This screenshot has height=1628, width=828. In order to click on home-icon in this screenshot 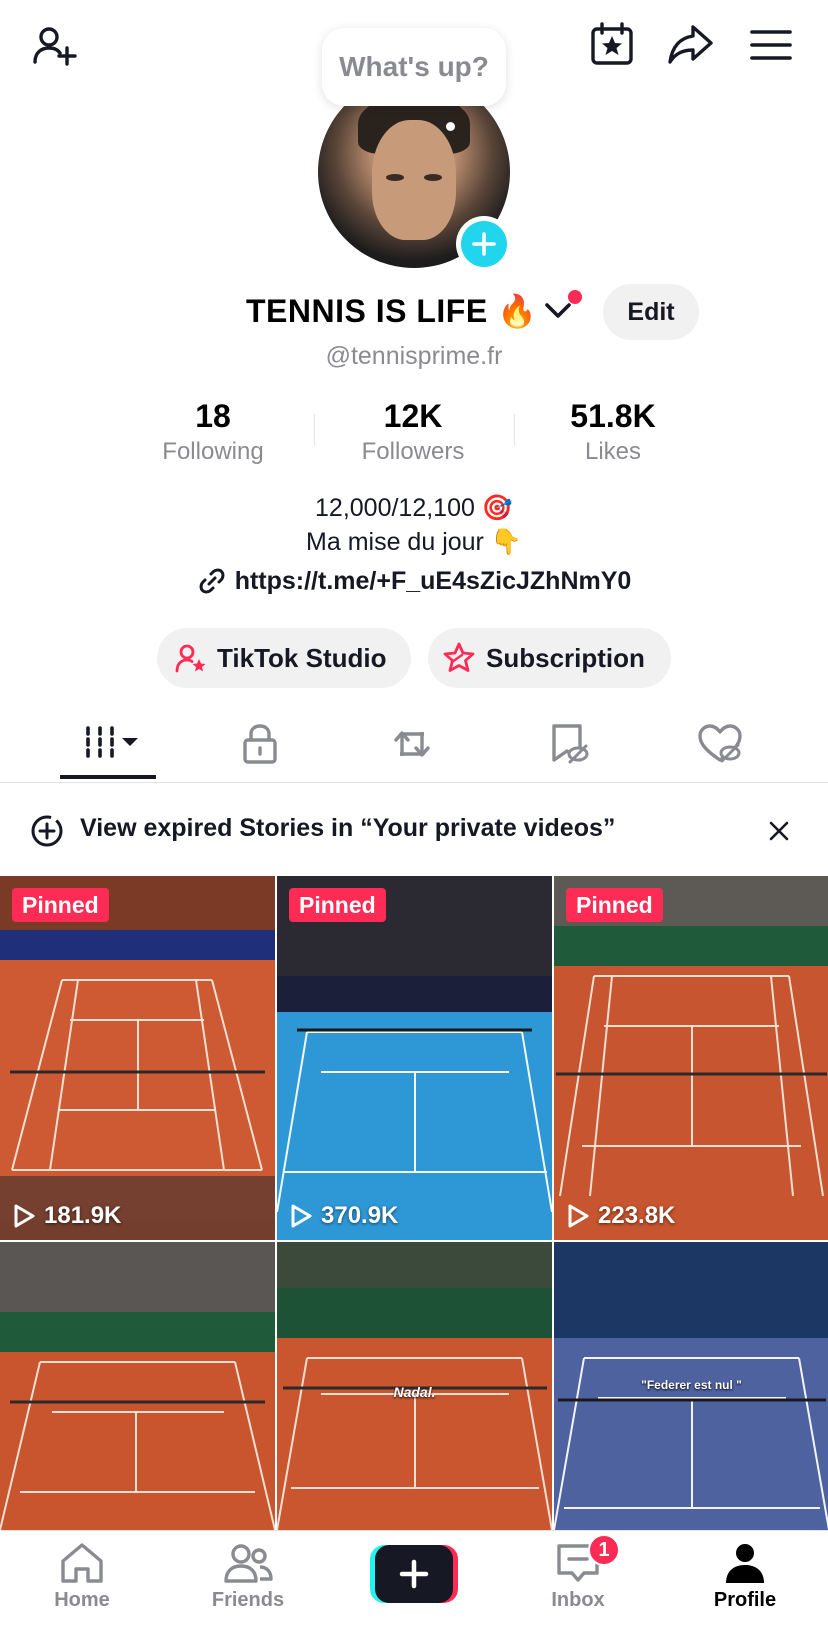, I will do `click(82, 1563)`.